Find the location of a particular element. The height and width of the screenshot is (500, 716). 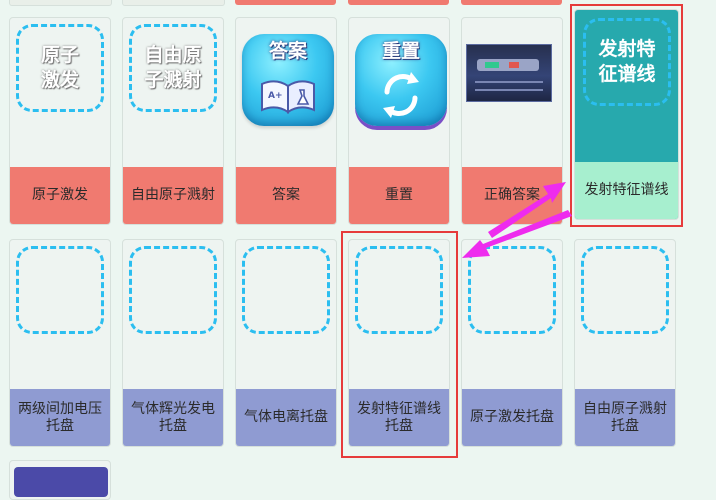

svg-text: A+ is located at coordinates (275, 96).